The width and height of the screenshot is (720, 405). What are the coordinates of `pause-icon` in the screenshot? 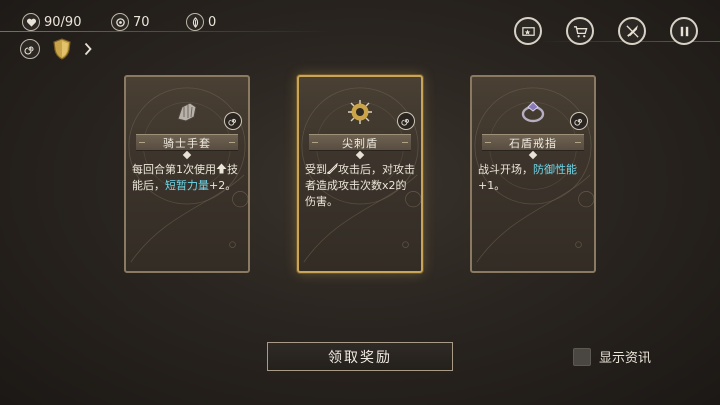 It's located at (684, 31).